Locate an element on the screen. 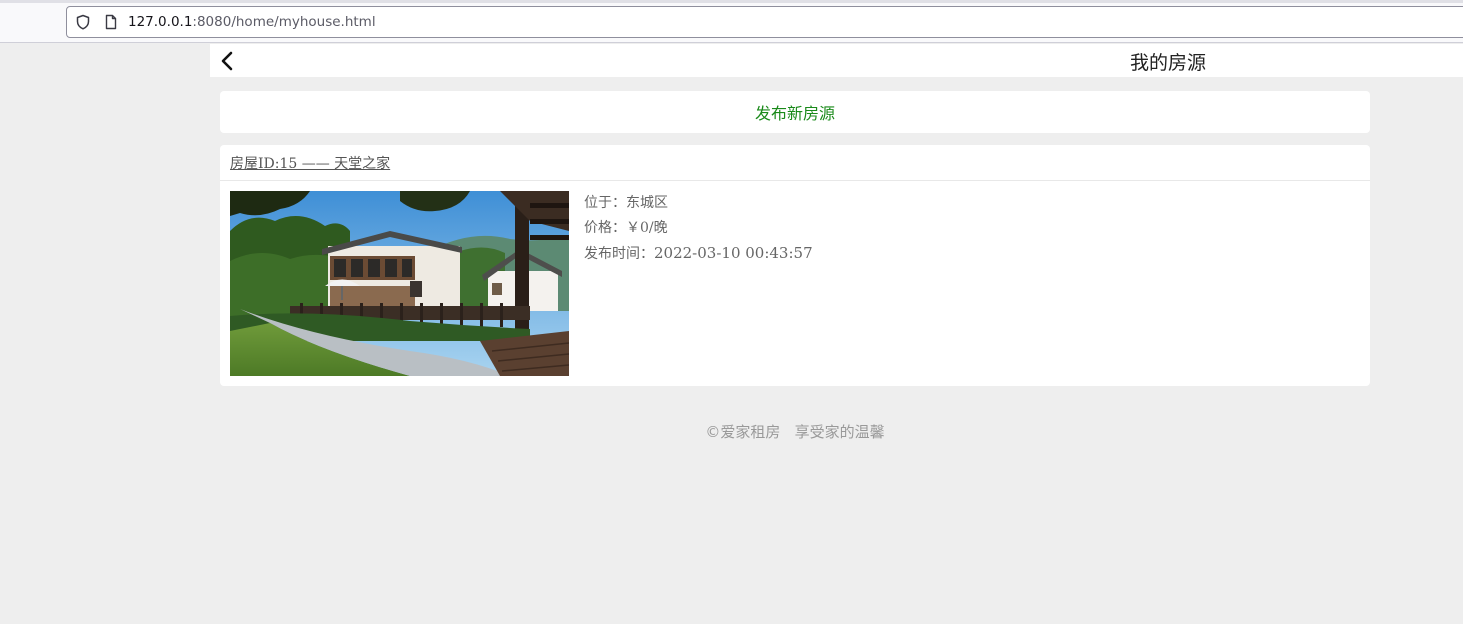 Image resolution: width=1463 pixels, height=624 pixels. shield-icon is located at coordinates (83, 22).